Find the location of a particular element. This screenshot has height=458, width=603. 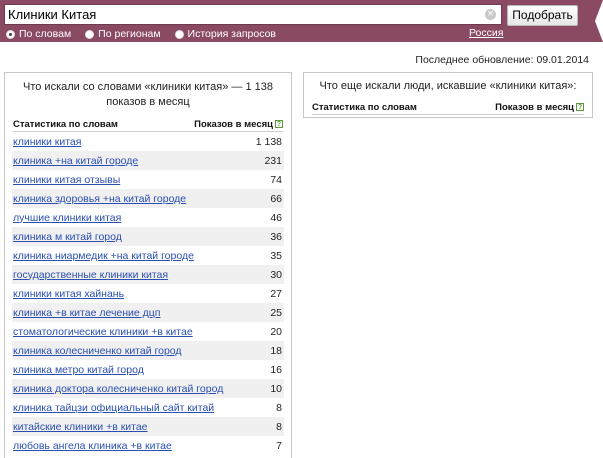

keyword-link: любовь ангела клиника +в китае is located at coordinates (92, 446).